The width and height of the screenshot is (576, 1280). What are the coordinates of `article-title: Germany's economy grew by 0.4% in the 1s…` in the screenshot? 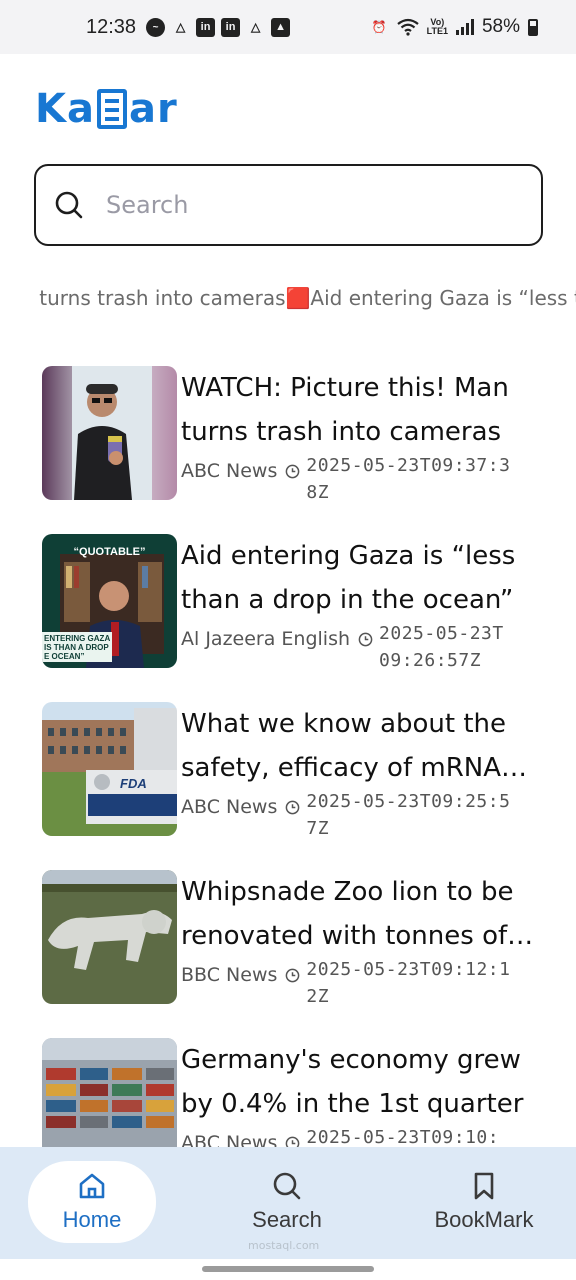 It's located at (361, 1082).